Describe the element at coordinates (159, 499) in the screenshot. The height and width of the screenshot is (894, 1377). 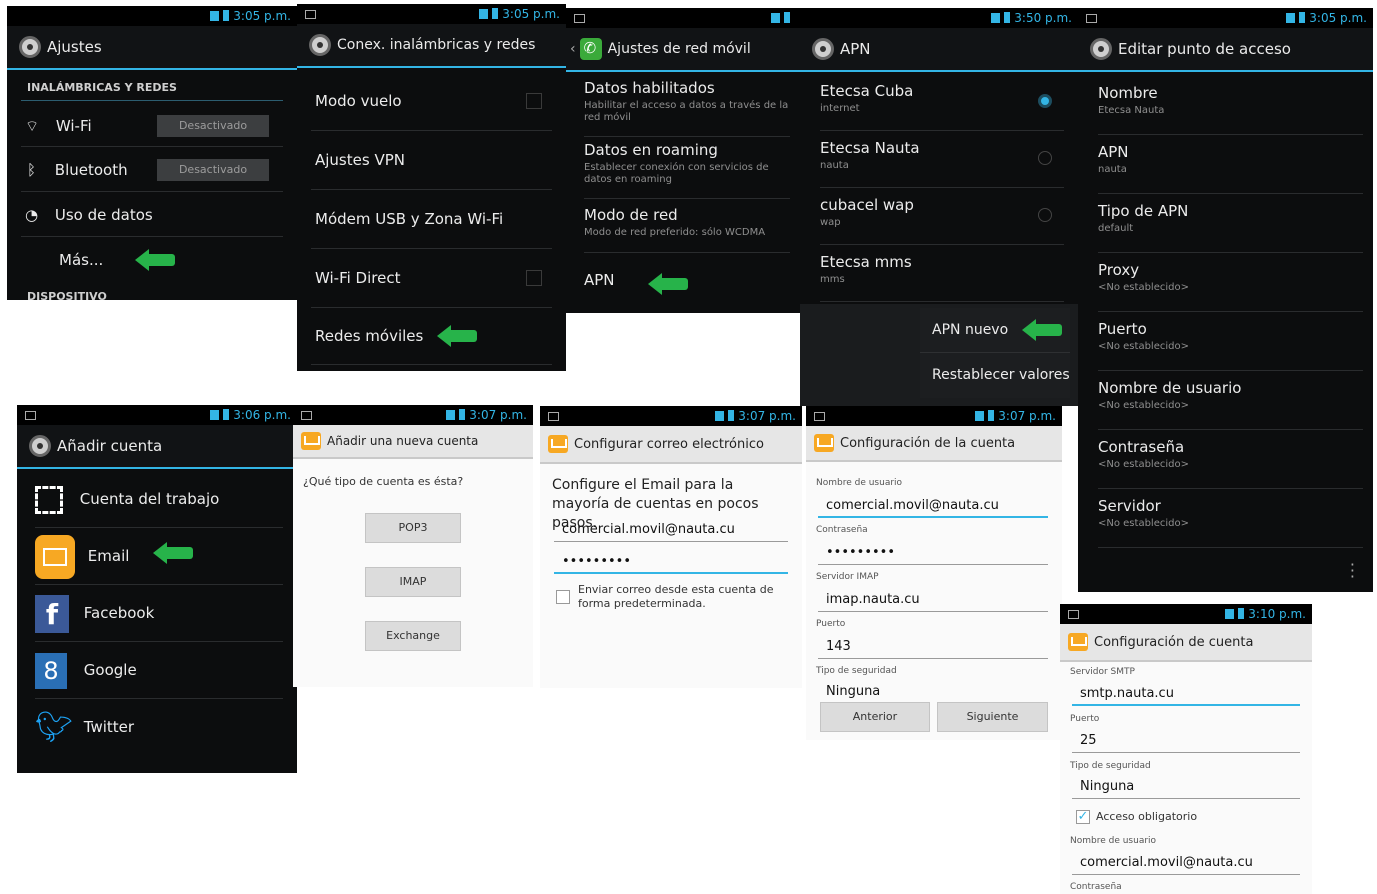
I see `account-type-work: Cuenta del trabajo` at that location.